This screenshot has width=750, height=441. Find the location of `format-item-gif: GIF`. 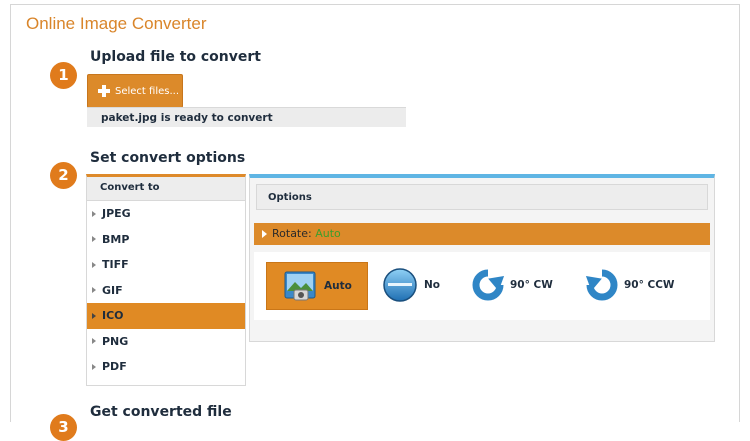

format-item-gif: GIF is located at coordinates (166, 291).